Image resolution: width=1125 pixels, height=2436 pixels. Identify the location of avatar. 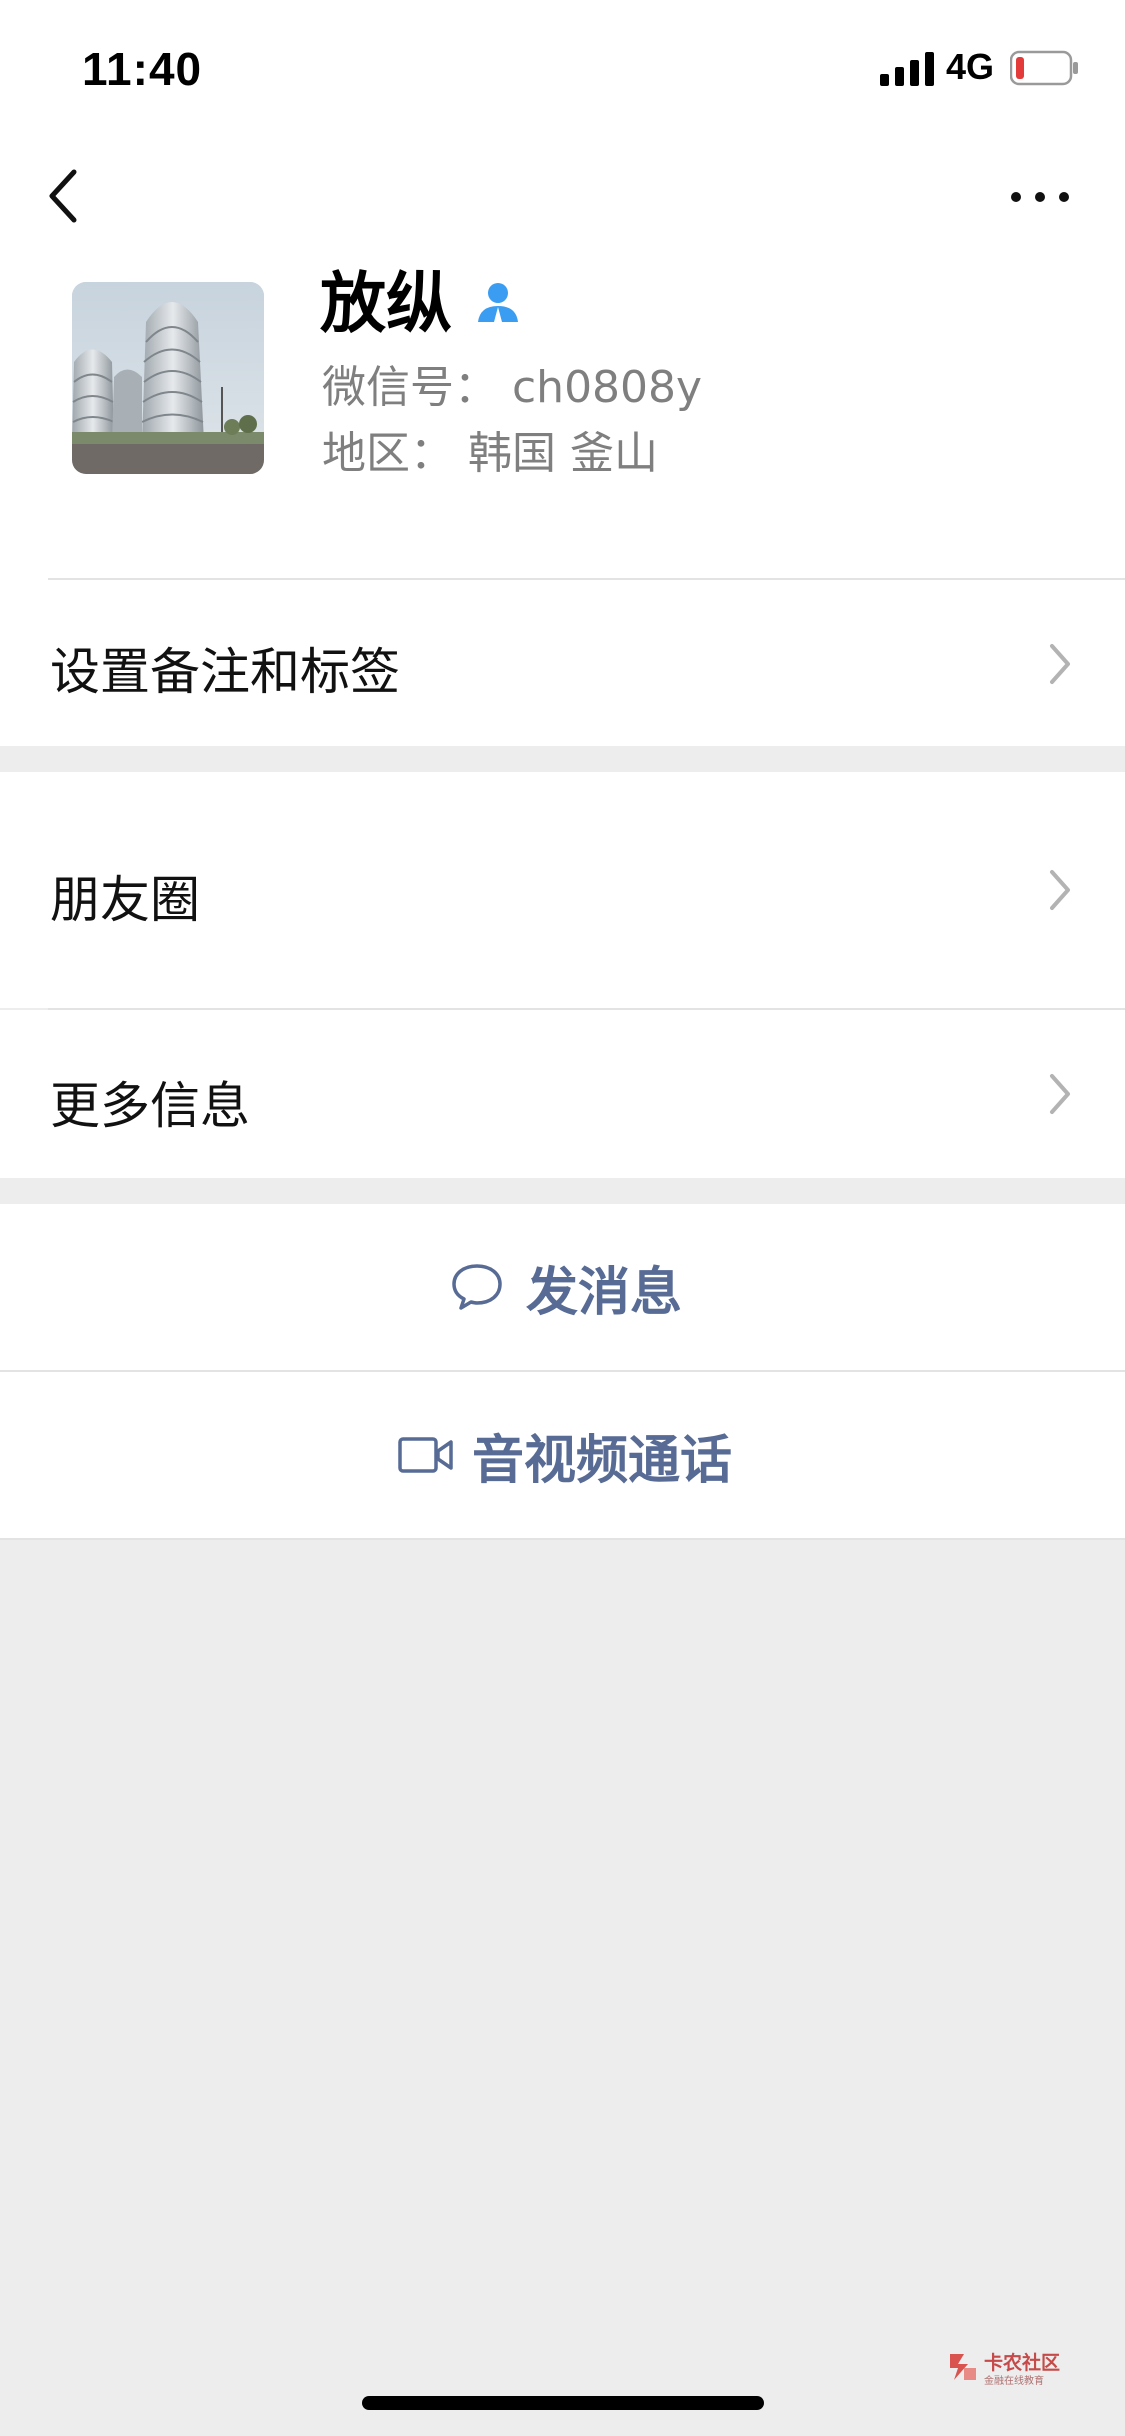
(168, 378).